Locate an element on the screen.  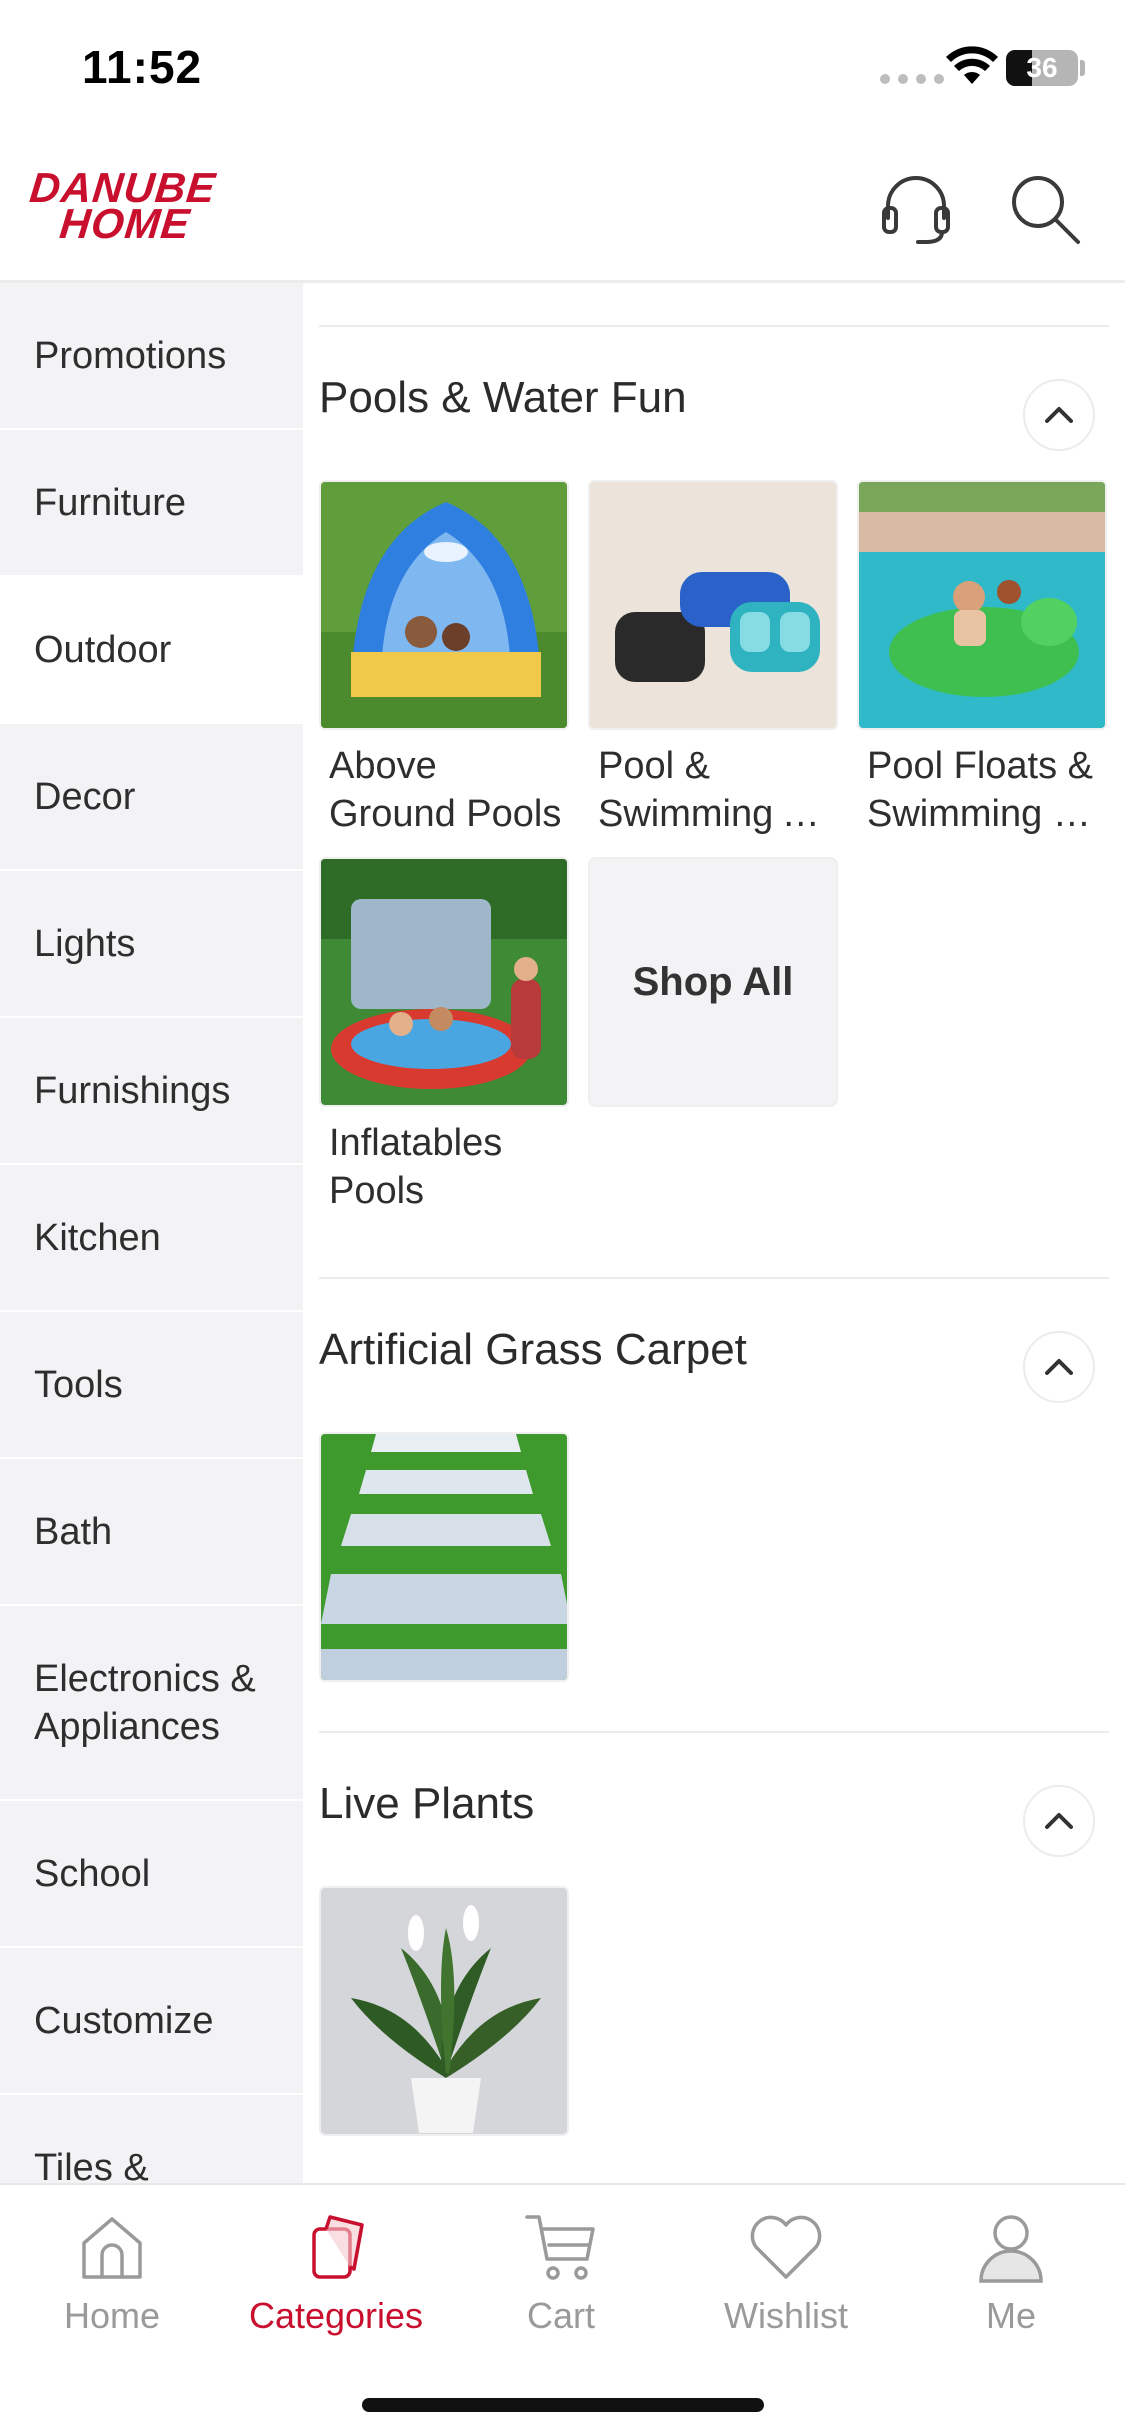
subcategory-tile-above-ground-pools is located at coordinates (444, 605).